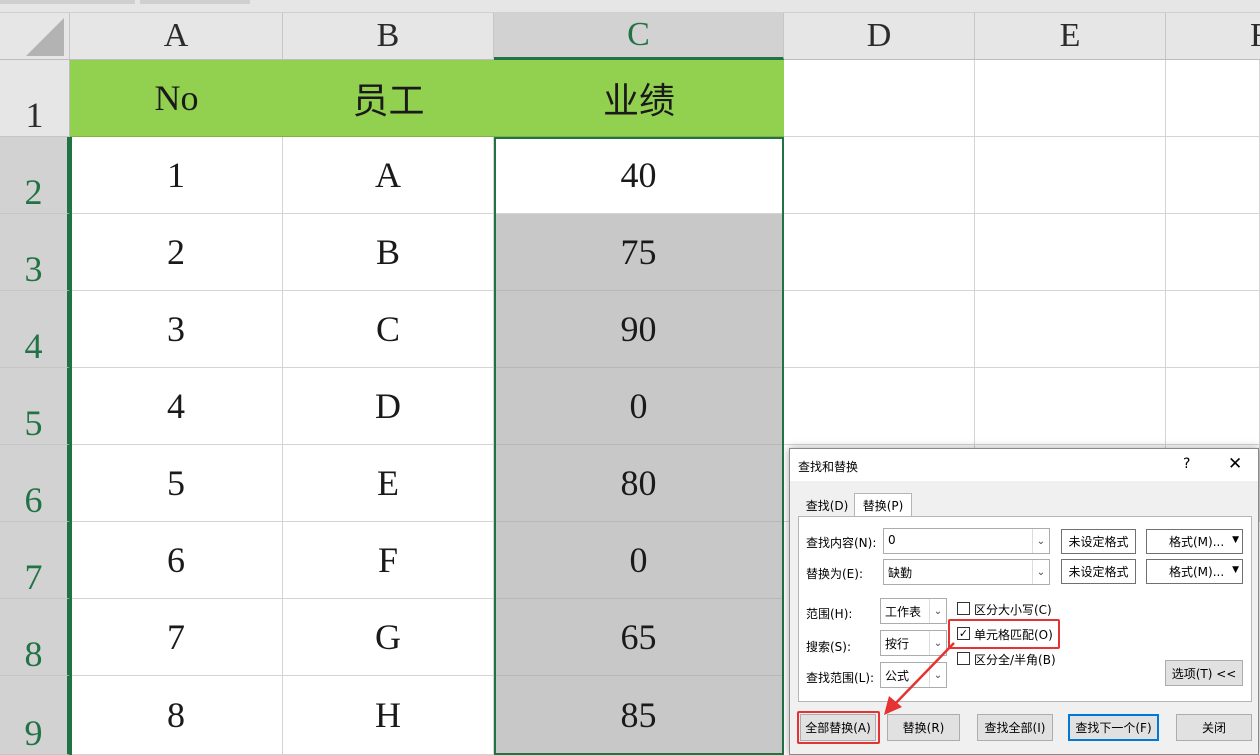 Image resolution: width=1260 pixels, height=755 pixels. Describe the element at coordinates (639, 36) in the screenshot. I see `column-header-c: C` at that location.